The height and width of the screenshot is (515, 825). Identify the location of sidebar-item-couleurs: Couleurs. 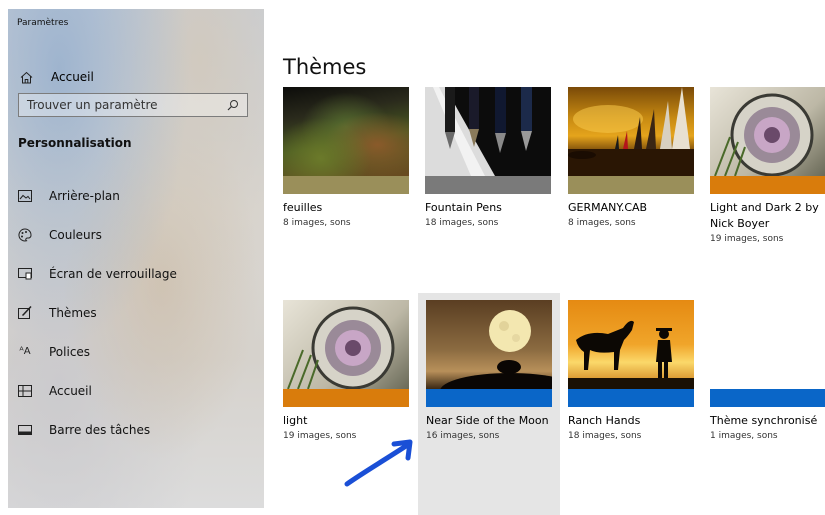
(138, 234).